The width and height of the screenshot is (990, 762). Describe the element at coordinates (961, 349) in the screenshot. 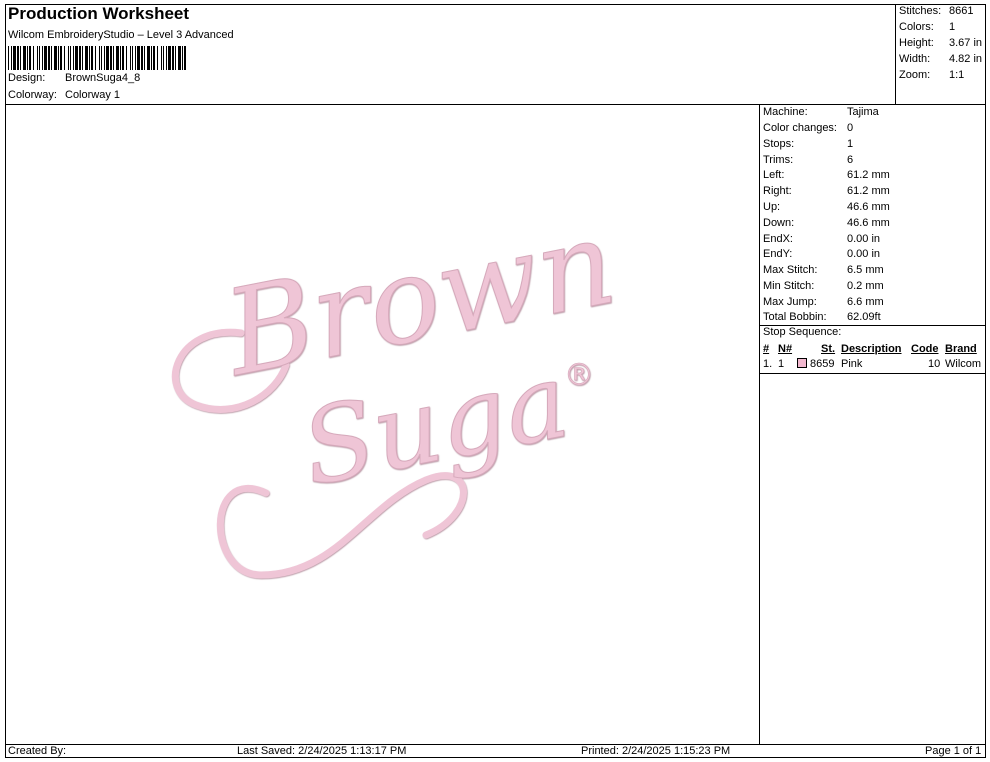

I see `col-header-brand: Brand` at that location.